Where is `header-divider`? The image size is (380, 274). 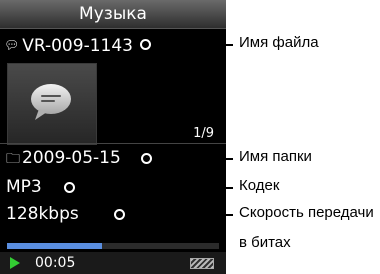 header-divider is located at coordinates (113, 28).